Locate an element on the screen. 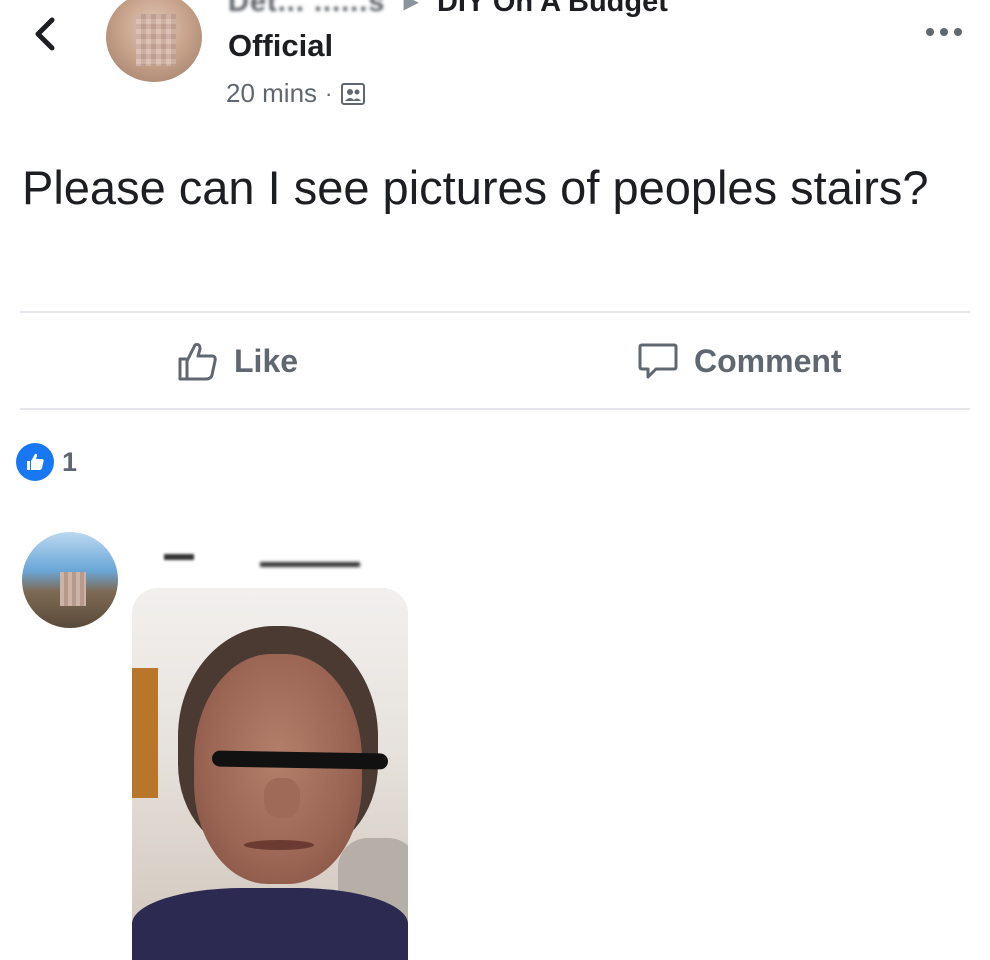 The height and width of the screenshot is (960, 990). post-meta: 20 mins · is located at coordinates (296, 93).